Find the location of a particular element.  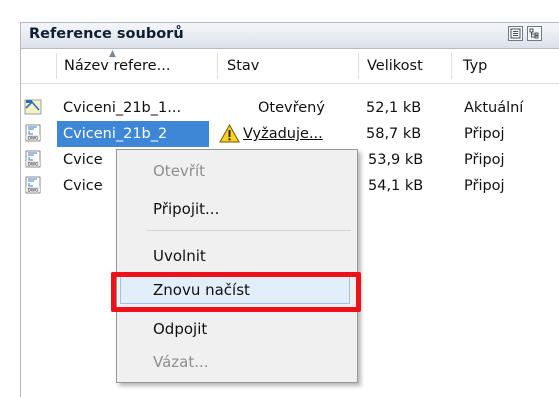

column-header-row: ▲ Název refere... Stav Velikost Typ is located at coordinates (290, 66).